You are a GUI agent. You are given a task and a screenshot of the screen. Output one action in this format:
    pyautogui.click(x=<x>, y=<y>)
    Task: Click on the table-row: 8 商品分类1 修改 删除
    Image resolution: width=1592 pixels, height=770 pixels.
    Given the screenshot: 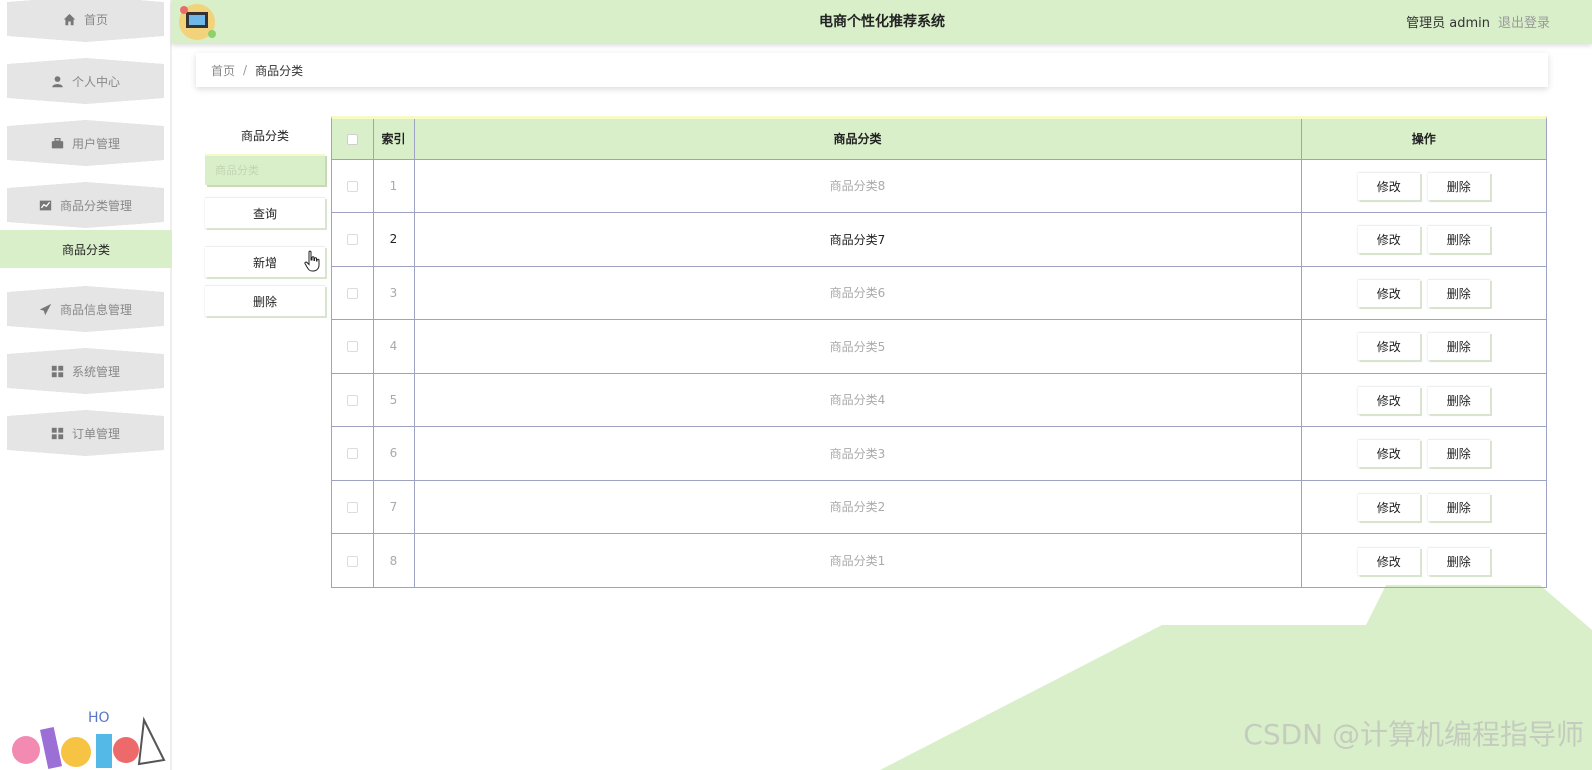 What is the action you would take?
    pyautogui.click(x=939, y=560)
    